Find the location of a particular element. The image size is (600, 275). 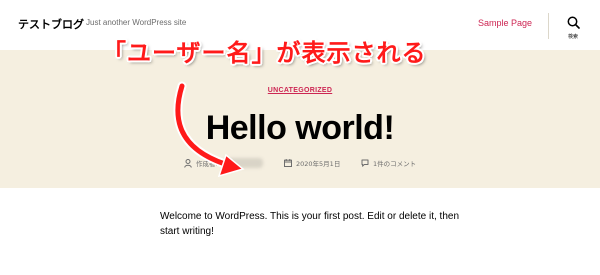

post-author-meta: 作成者: is located at coordinates (223, 163).